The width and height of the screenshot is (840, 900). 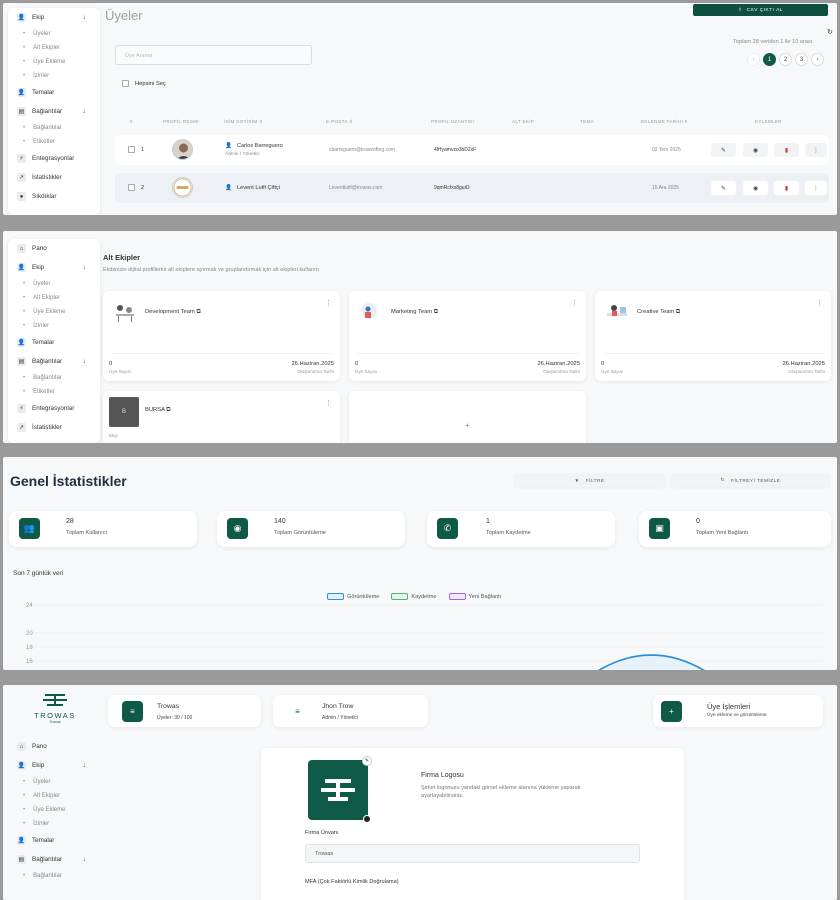 What do you see at coordinates (47, 111) in the screenshot?
I see `sidebar-item-label: Bağlantılar` at bounding box center [47, 111].